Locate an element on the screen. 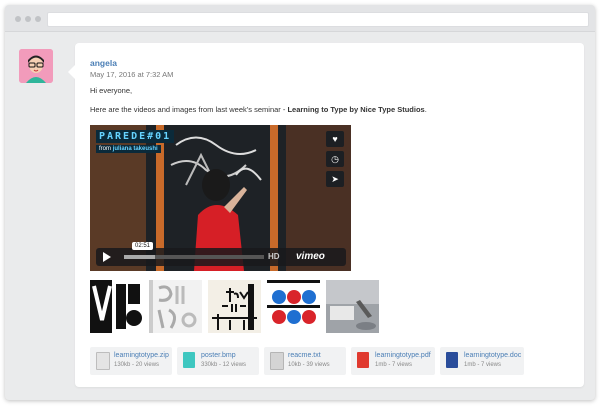  avatar is located at coordinates (36, 66).